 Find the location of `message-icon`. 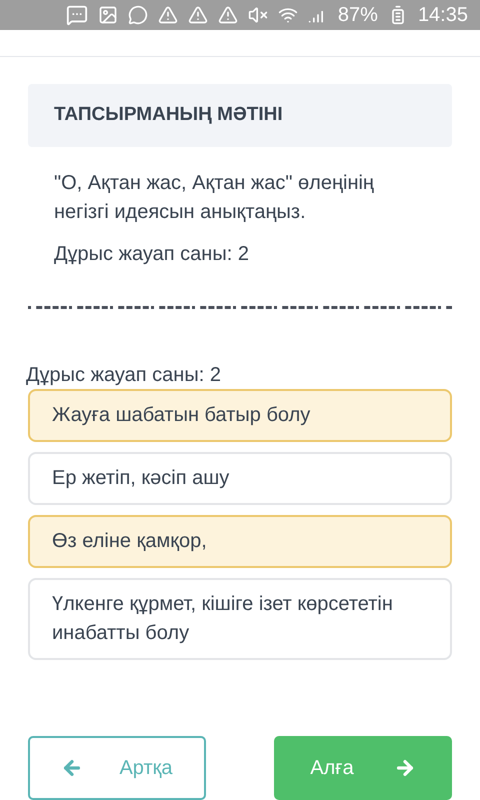

message-icon is located at coordinates (77, 15).